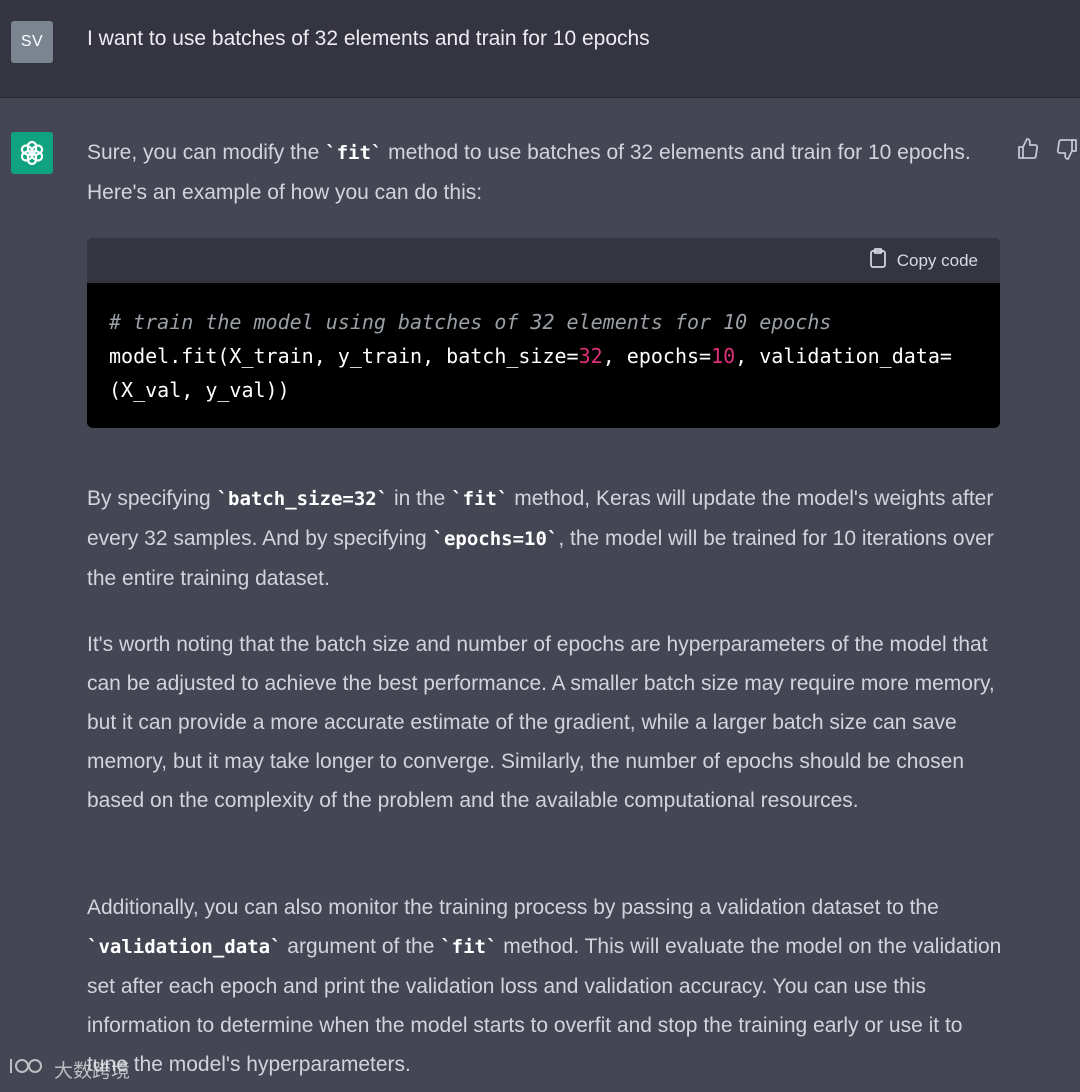 The height and width of the screenshot is (1092, 1080). What do you see at coordinates (937, 260) in the screenshot?
I see `copy-code-label: Copy code` at bounding box center [937, 260].